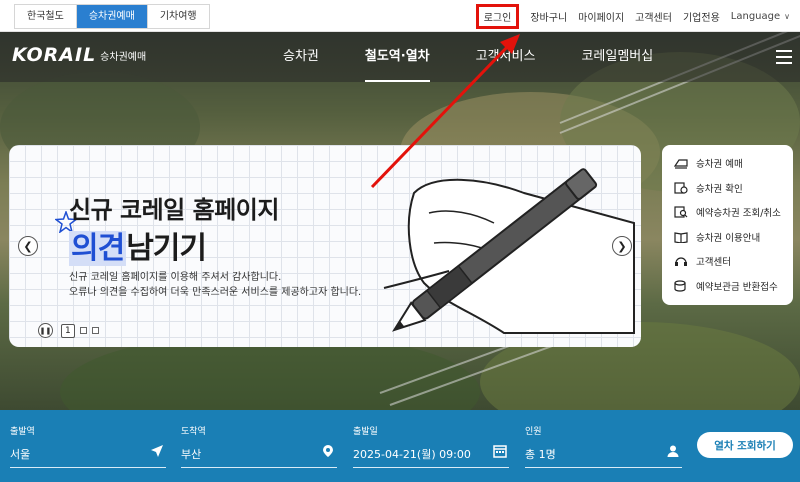 The height and width of the screenshot is (482, 800). I want to click on nav-item-customer-service: 고객서비스, so click(506, 57).